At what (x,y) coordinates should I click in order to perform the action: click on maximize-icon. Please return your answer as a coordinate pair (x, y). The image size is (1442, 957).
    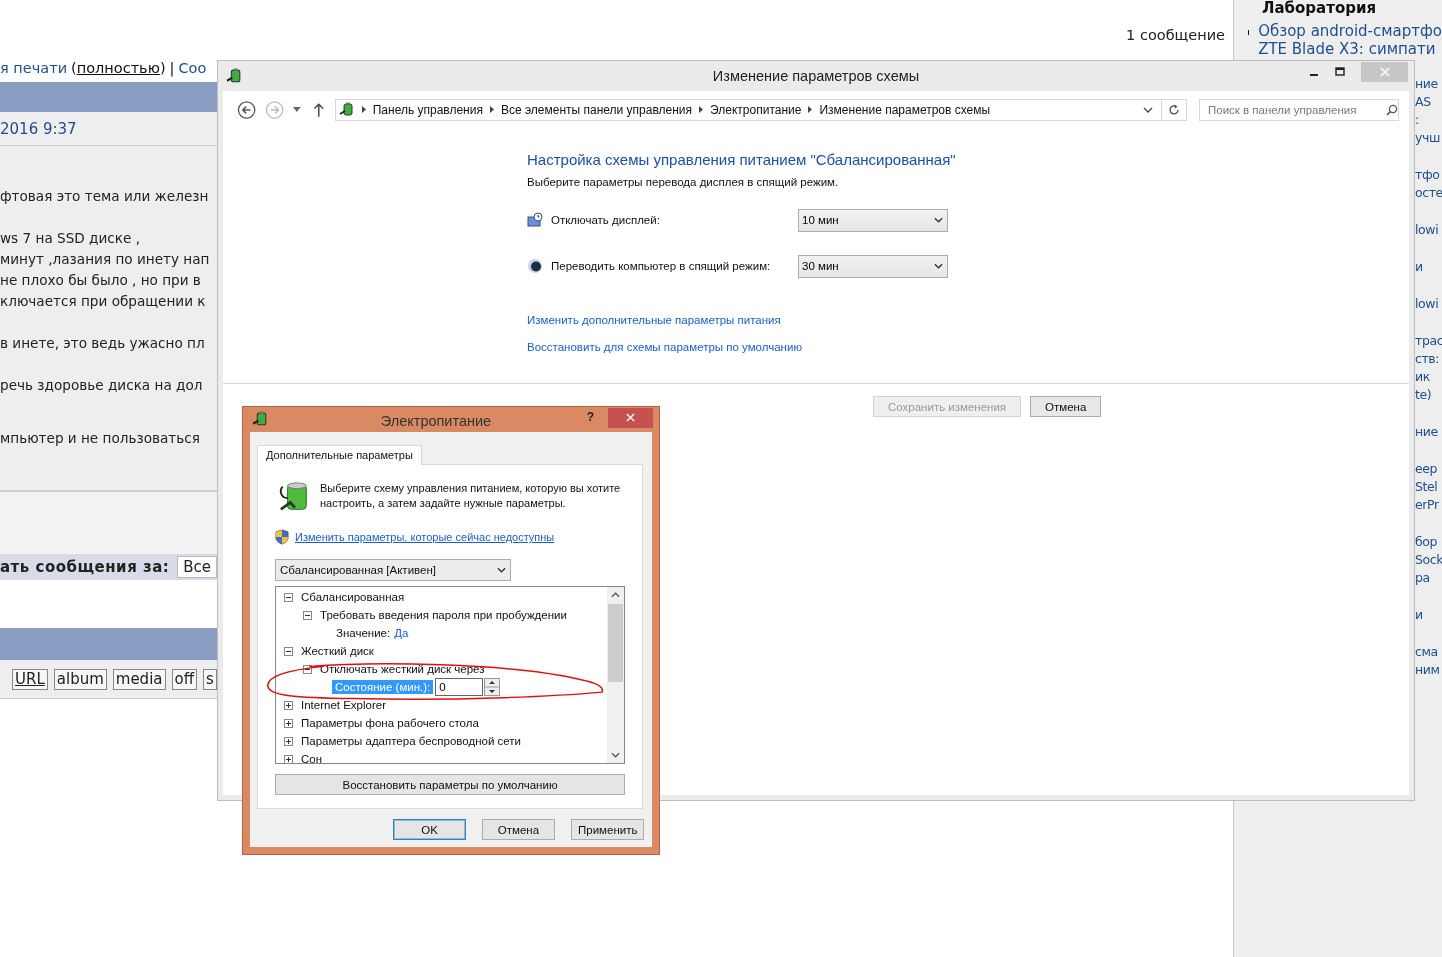
    Looking at the image, I should click on (1340, 72).